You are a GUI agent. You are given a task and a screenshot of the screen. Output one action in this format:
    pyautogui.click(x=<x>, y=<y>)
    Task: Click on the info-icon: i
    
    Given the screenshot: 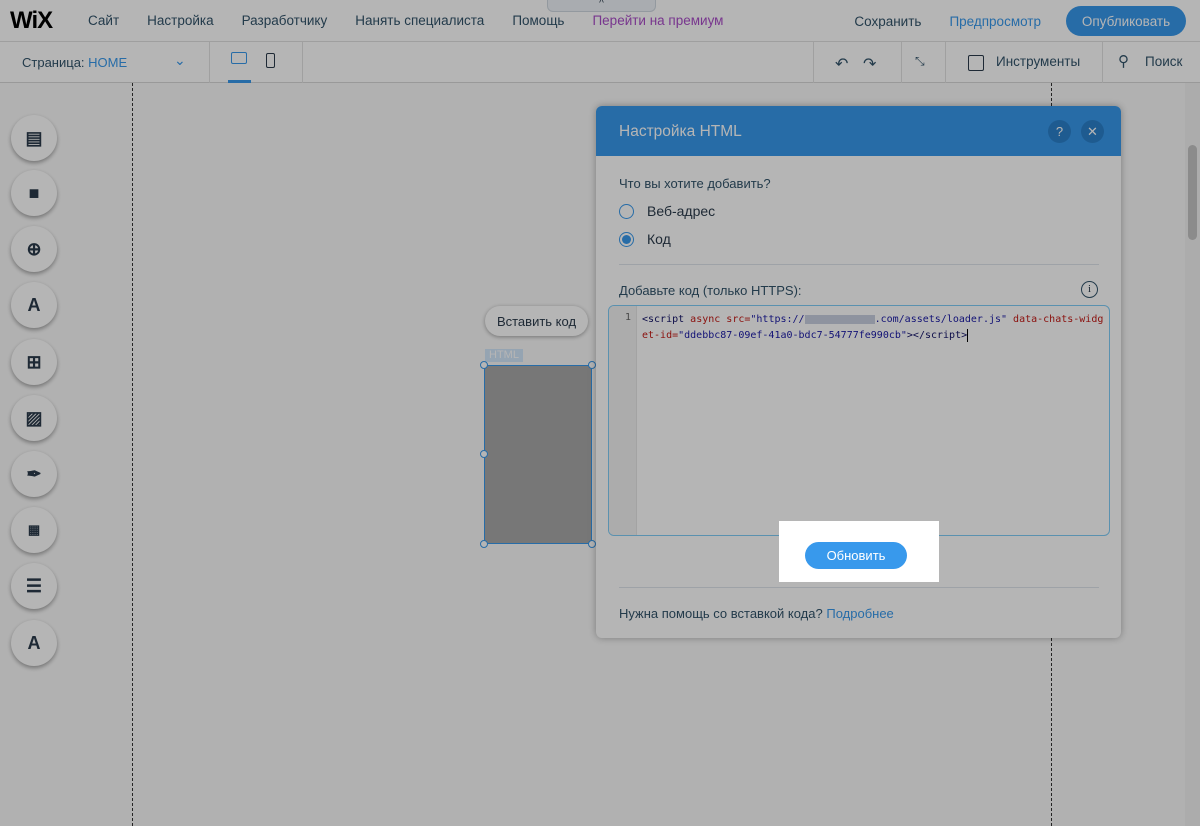 What is the action you would take?
    pyautogui.click(x=1089, y=289)
    